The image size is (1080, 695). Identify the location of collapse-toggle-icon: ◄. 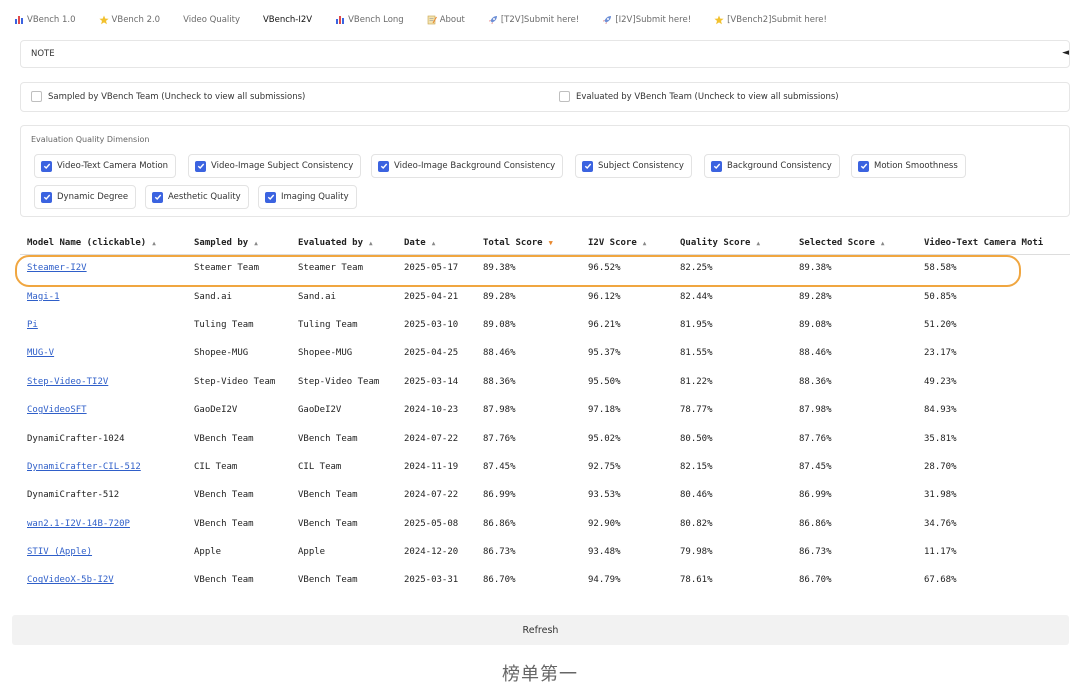
(1065, 53).